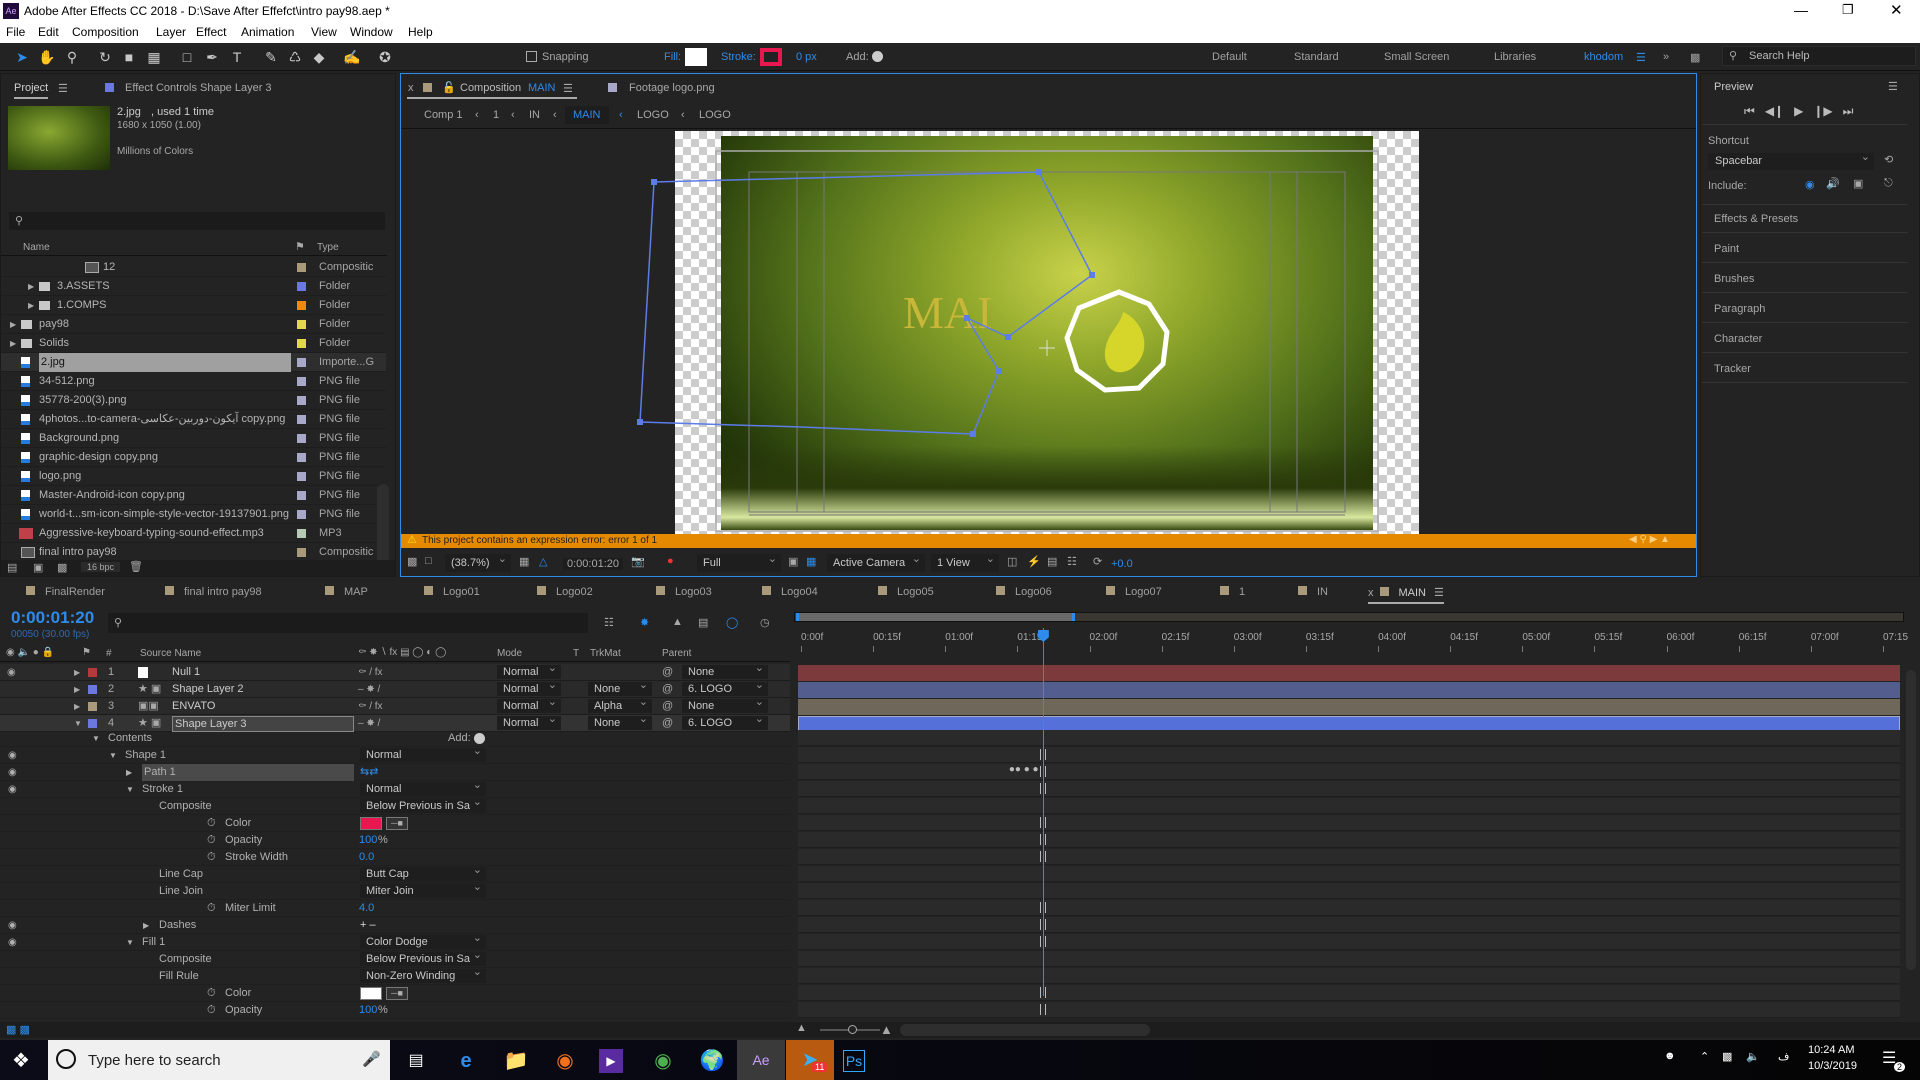 The height and width of the screenshot is (1080, 1920). I want to click on media-player-icon: ▶, so click(611, 1061).